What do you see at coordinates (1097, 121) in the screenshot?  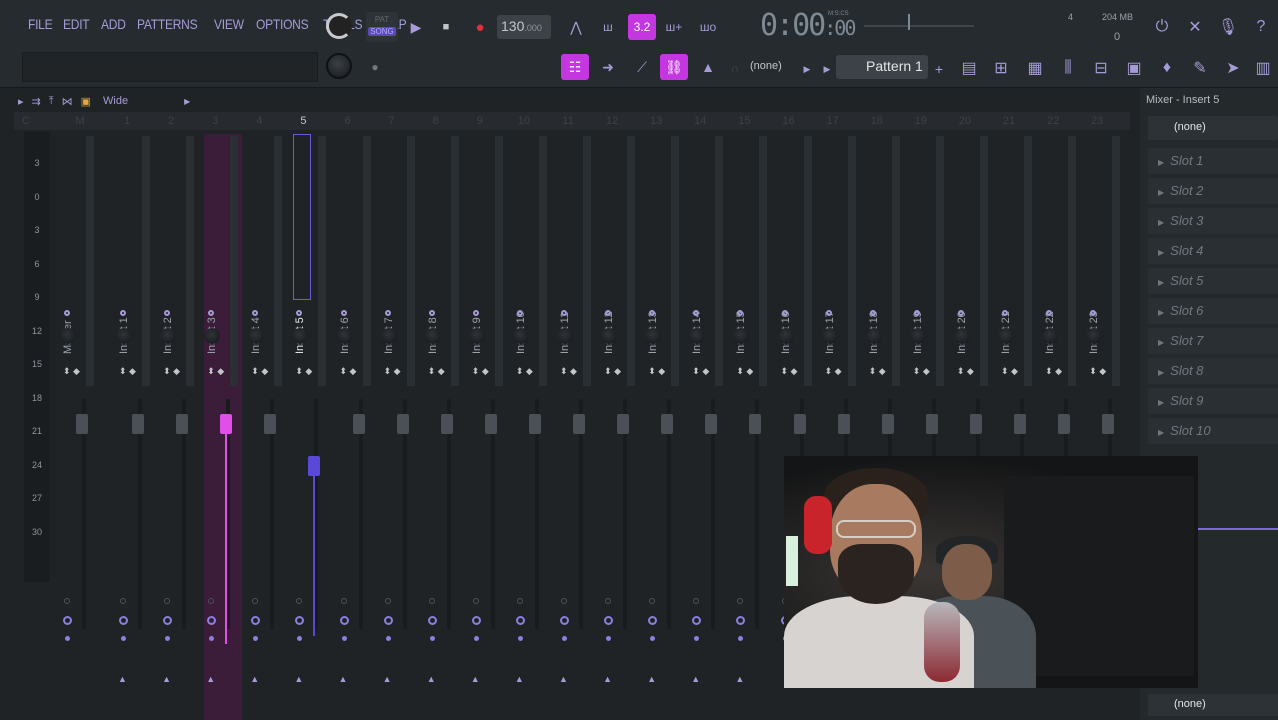 I see `ruler-number: 23` at bounding box center [1097, 121].